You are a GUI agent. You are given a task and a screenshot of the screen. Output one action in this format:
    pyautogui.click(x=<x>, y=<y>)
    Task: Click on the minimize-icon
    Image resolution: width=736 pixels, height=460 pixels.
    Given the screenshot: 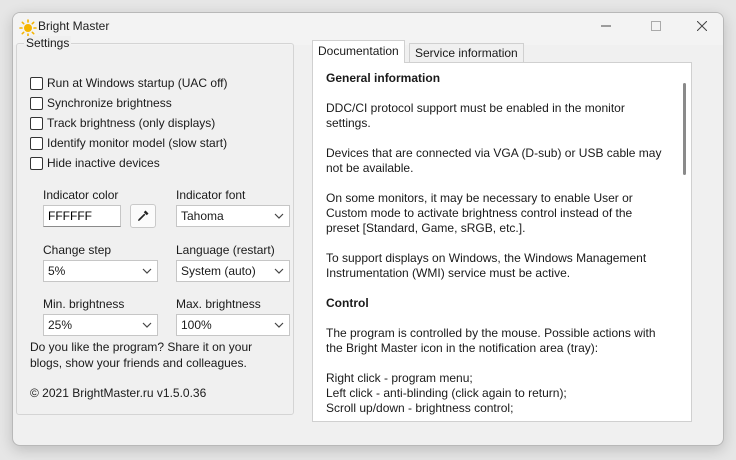 What is the action you would take?
    pyautogui.click(x=606, y=26)
    